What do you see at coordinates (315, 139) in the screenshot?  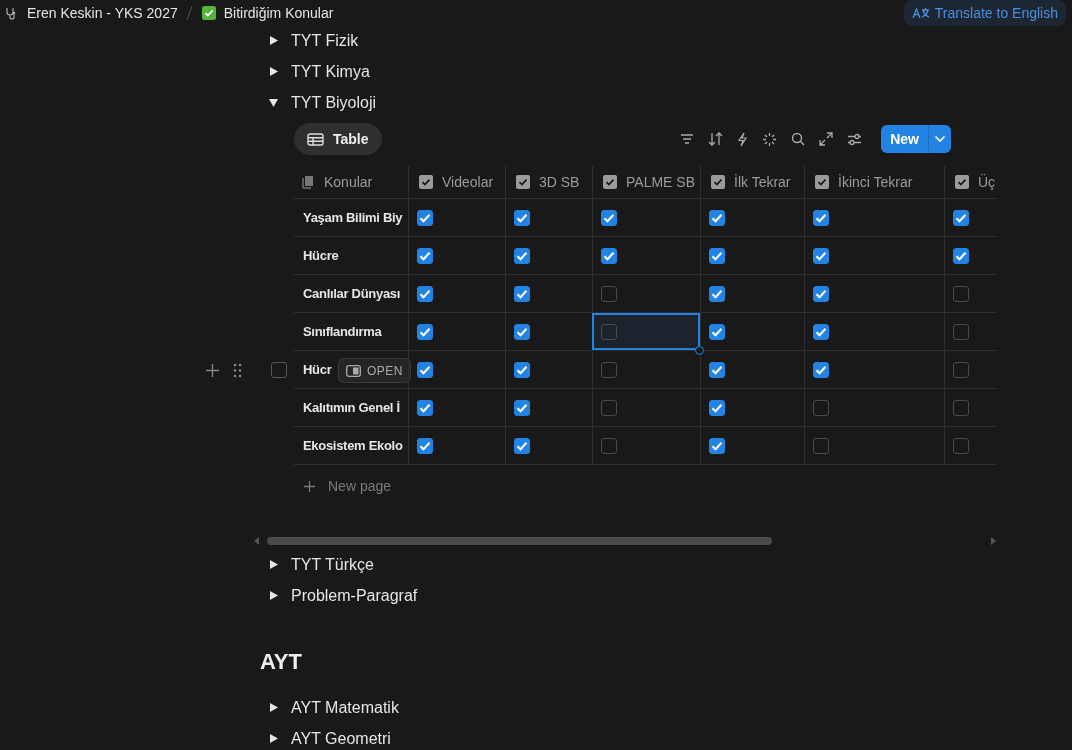 I see `table-icon` at bounding box center [315, 139].